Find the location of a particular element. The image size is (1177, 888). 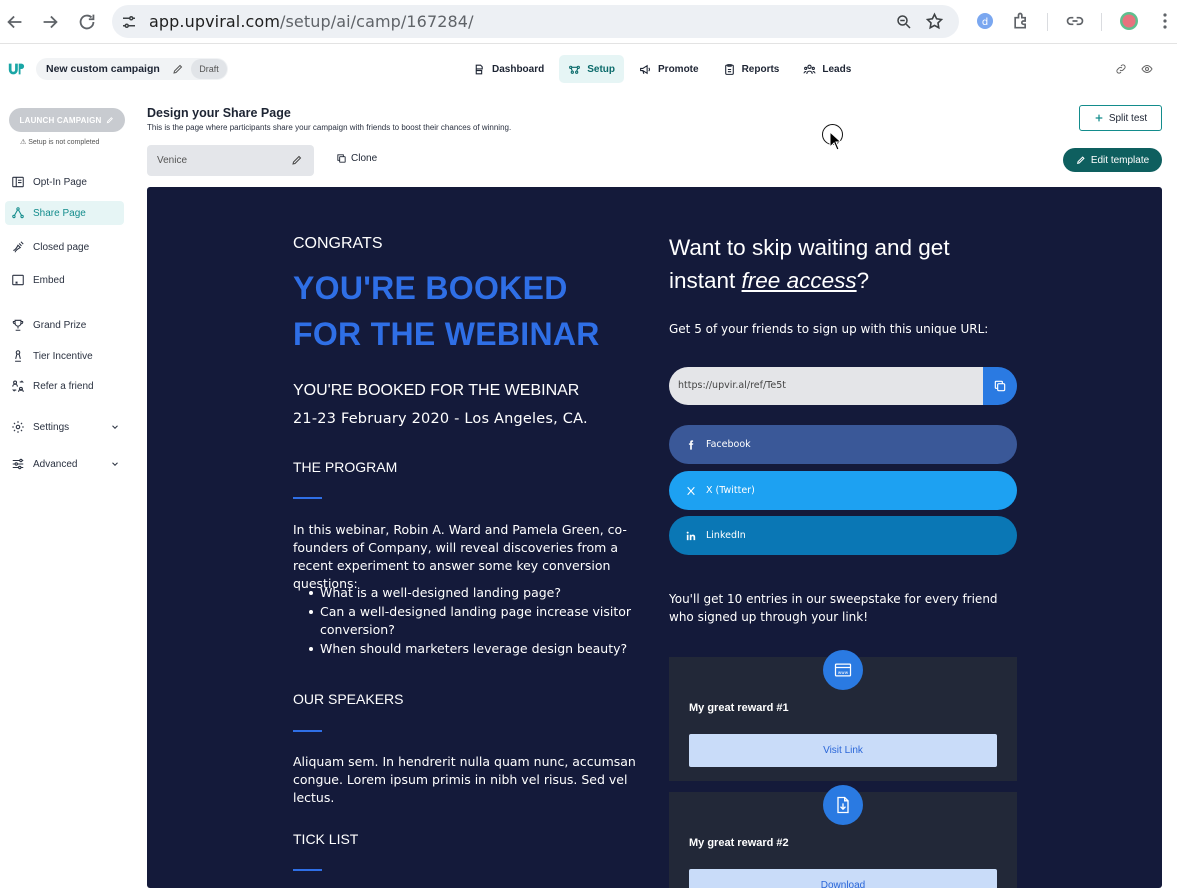

nav-reports: Reports is located at coordinates (751, 69).